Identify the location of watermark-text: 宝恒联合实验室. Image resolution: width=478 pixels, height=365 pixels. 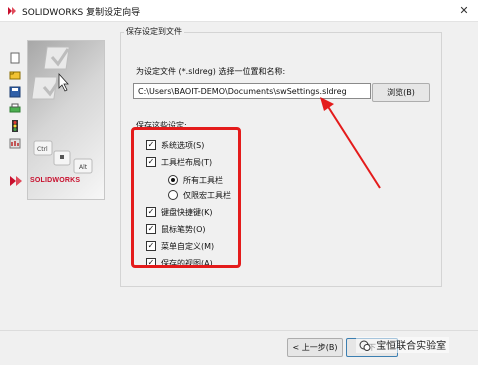
(411, 346).